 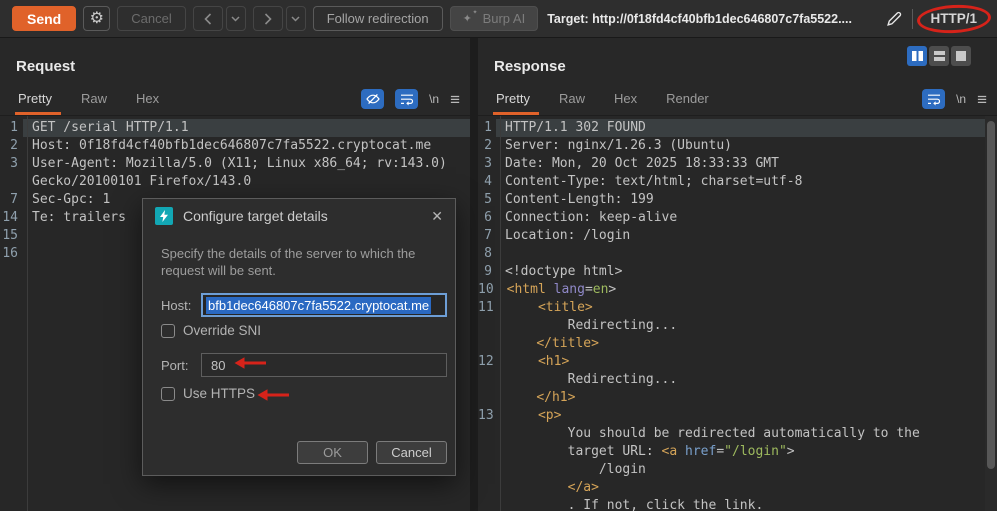 I want to click on line-number: 7, so click(x=488, y=235).